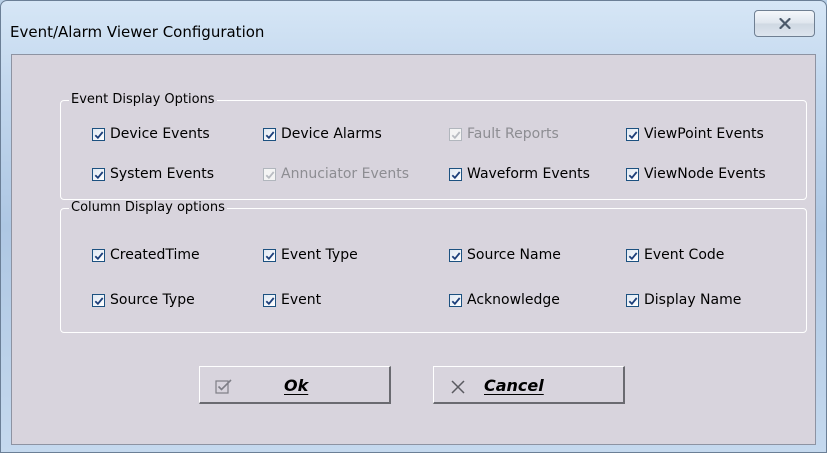 Image resolution: width=827 pixels, height=453 pixels. I want to click on option-fault-reports: Fault Reports, so click(504, 134).